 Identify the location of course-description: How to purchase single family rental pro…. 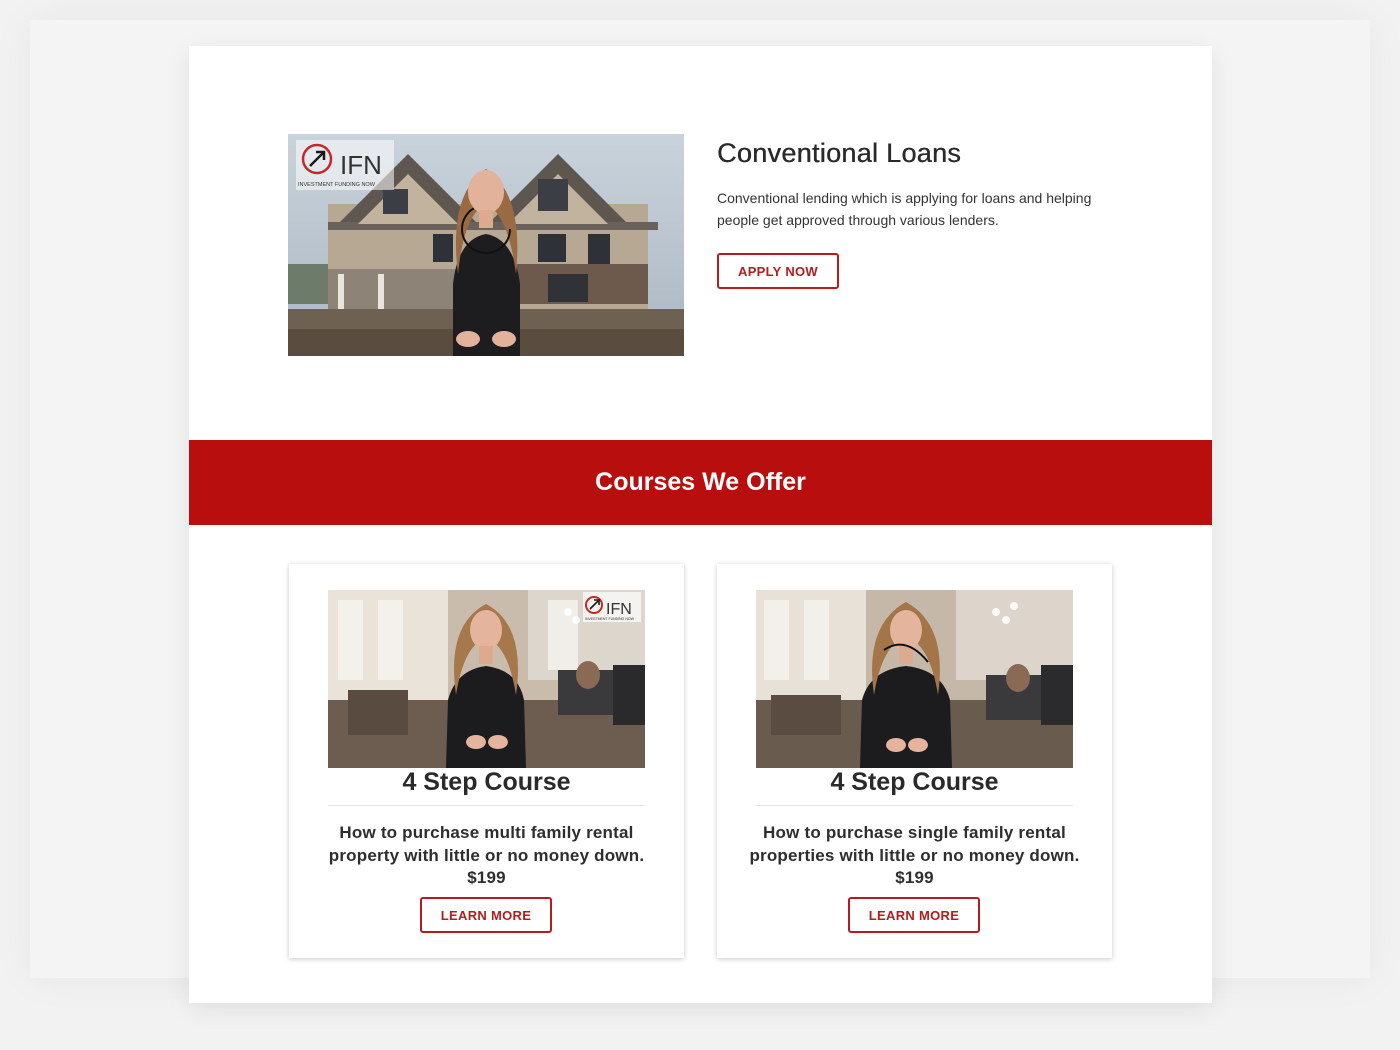
(914, 855).